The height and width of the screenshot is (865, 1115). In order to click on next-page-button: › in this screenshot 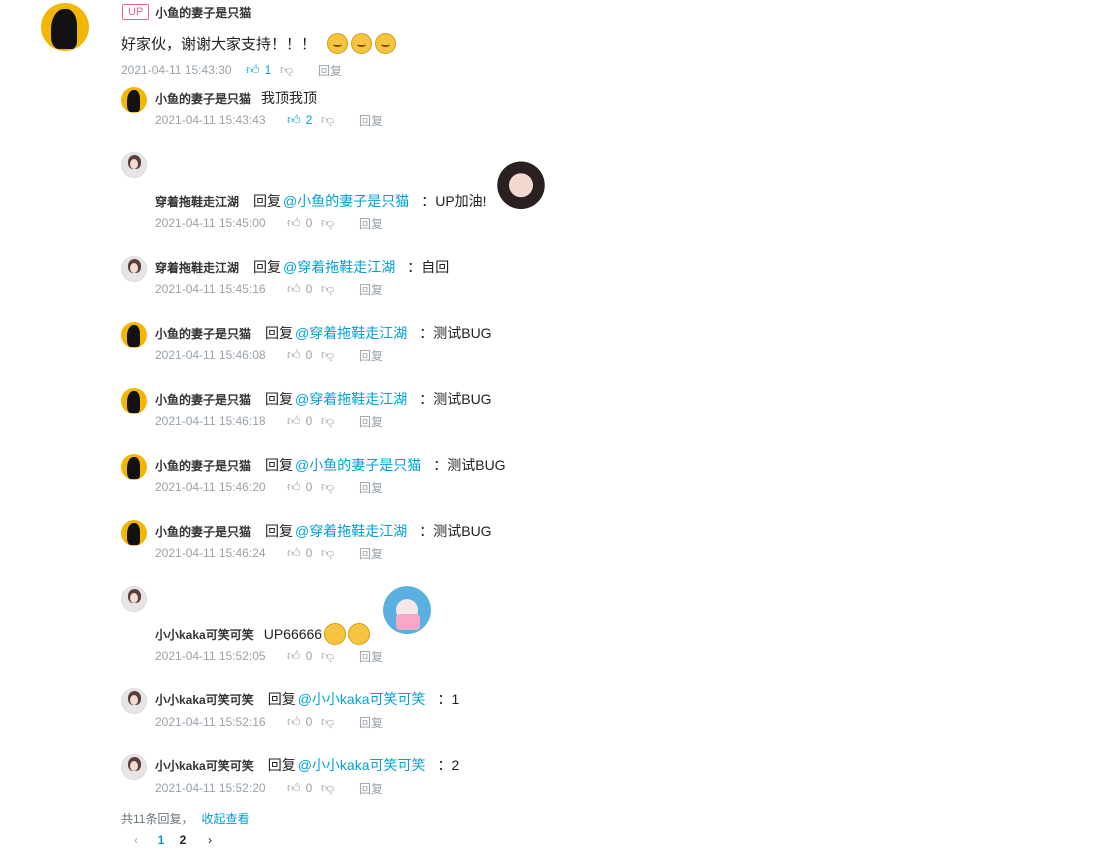, I will do `click(210, 840)`.